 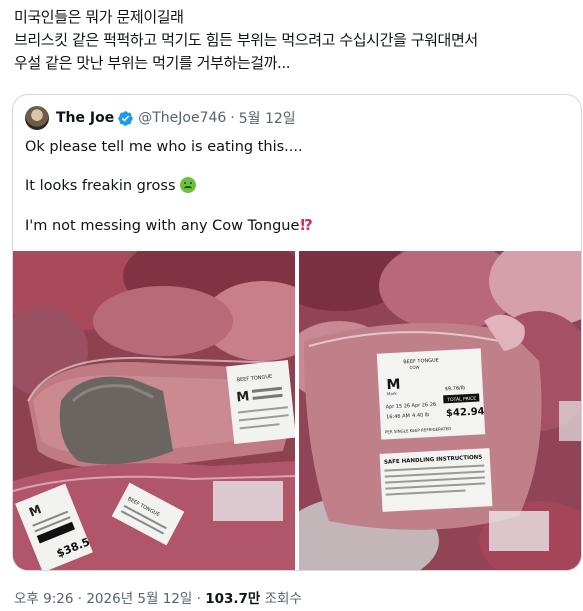 I want to click on display-name: The Joe, so click(x=85, y=118).